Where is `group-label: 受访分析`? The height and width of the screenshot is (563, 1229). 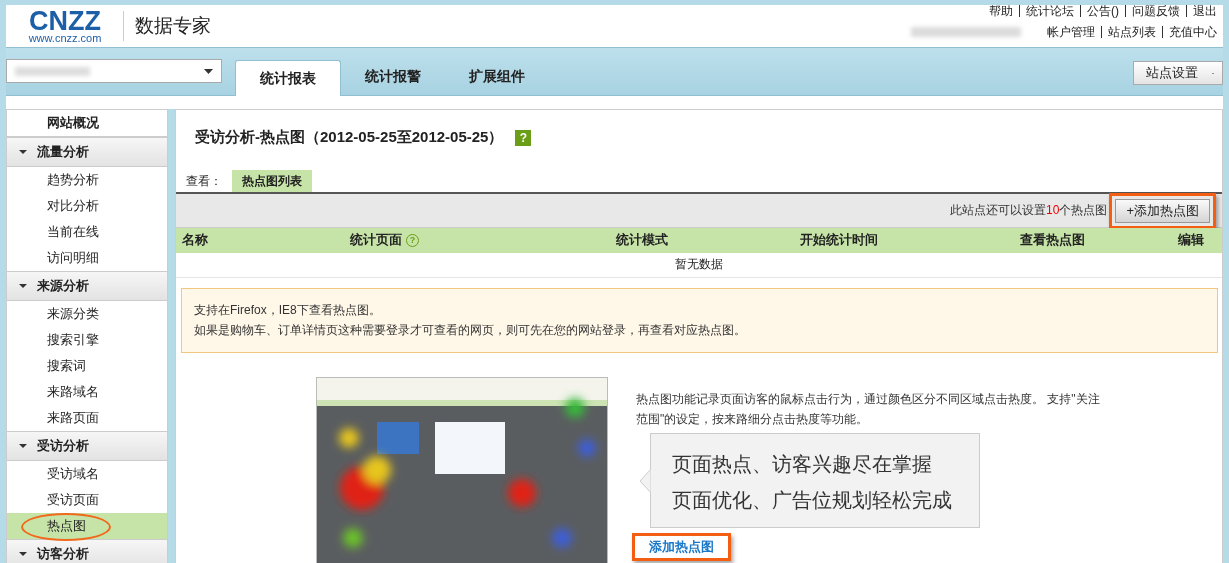 group-label: 受访分析 is located at coordinates (63, 446).